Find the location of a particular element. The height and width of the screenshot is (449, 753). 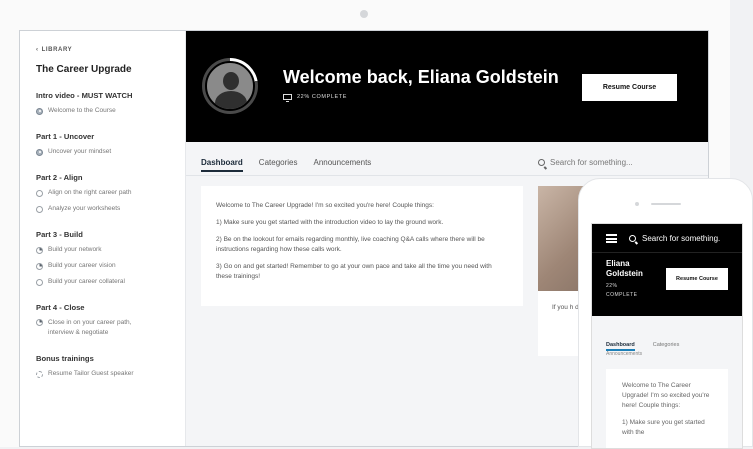

phone-progress-label: 22% COMPLETE is located at coordinates (622, 290).